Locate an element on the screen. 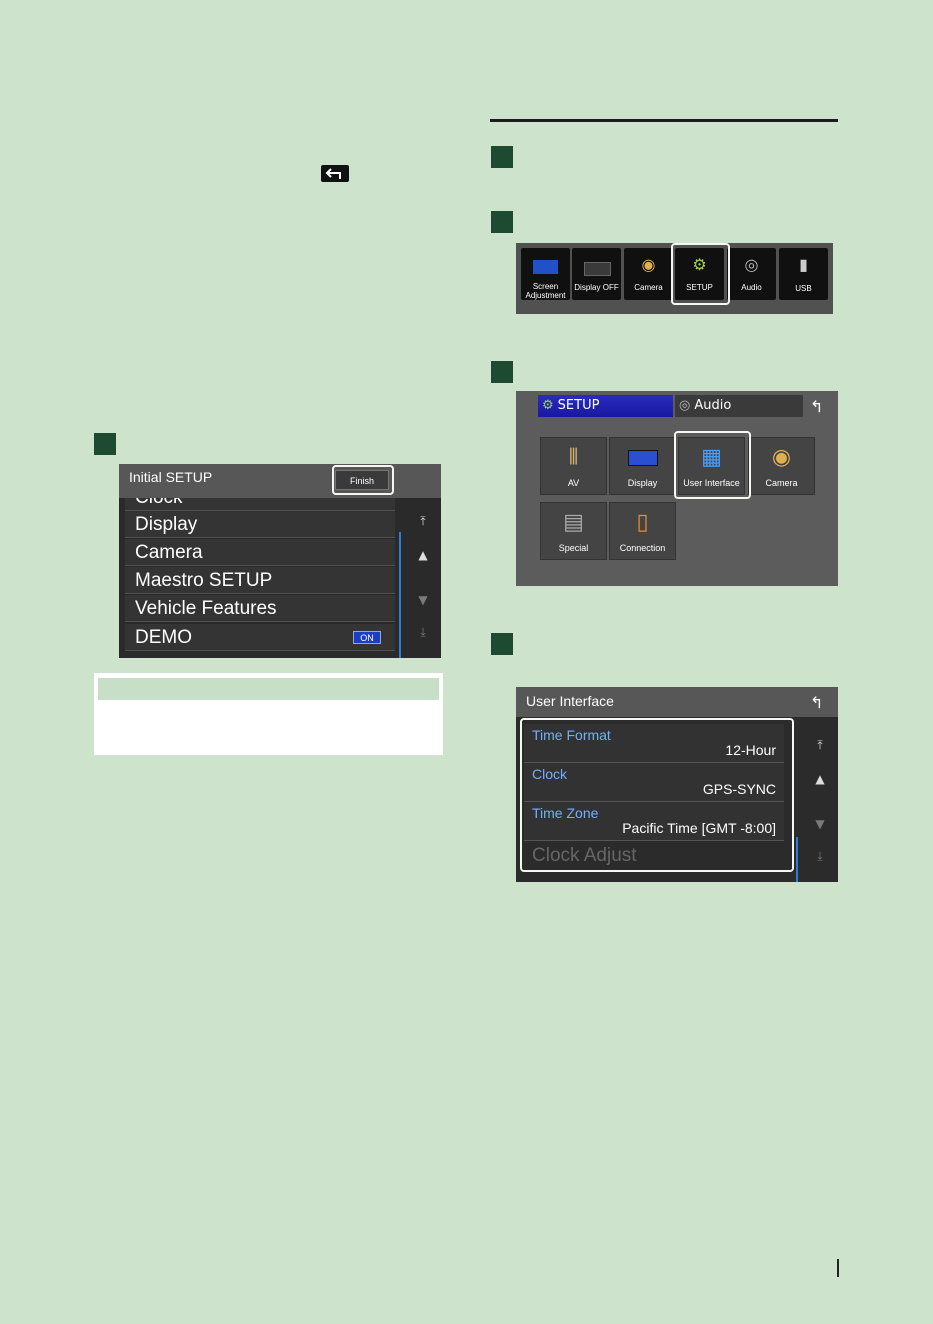 The image size is (933, 1324). tab-audio-label: Audio is located at coordinates (713, 405).